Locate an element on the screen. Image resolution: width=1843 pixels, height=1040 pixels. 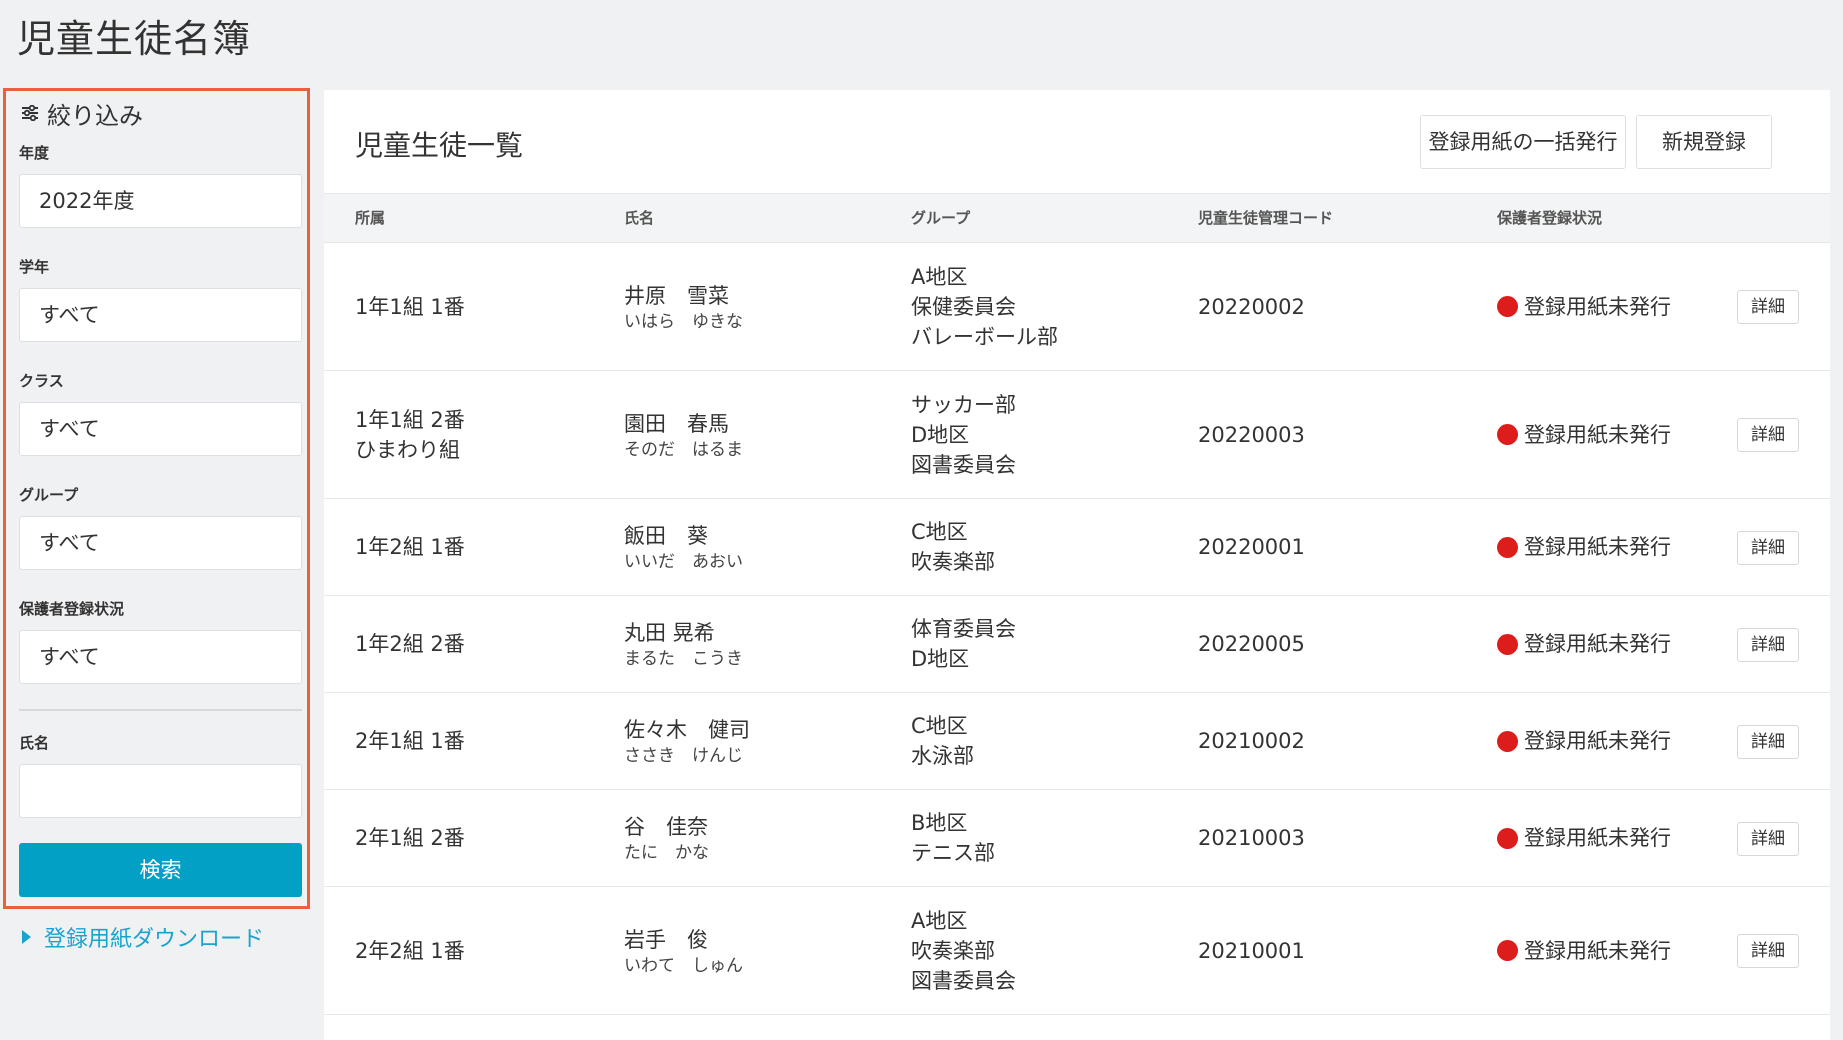
code-cell: 20220003 is located at coordinates (1251, 434).